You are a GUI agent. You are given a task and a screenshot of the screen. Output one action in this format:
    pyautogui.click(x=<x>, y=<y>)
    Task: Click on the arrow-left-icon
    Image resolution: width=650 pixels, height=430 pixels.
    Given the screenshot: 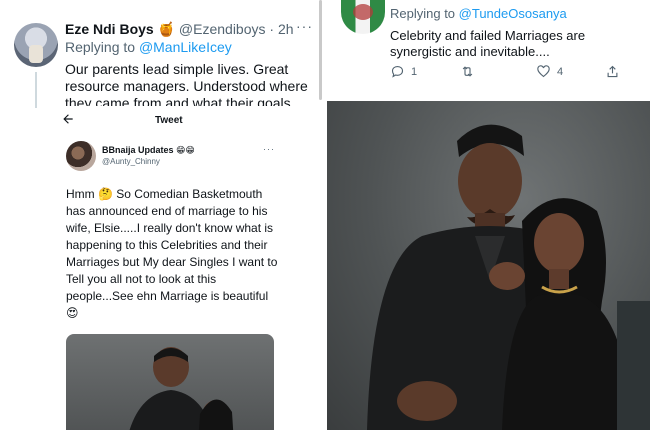 What is the action you would take?
    pyautogui.click(x=68, y=121)
    